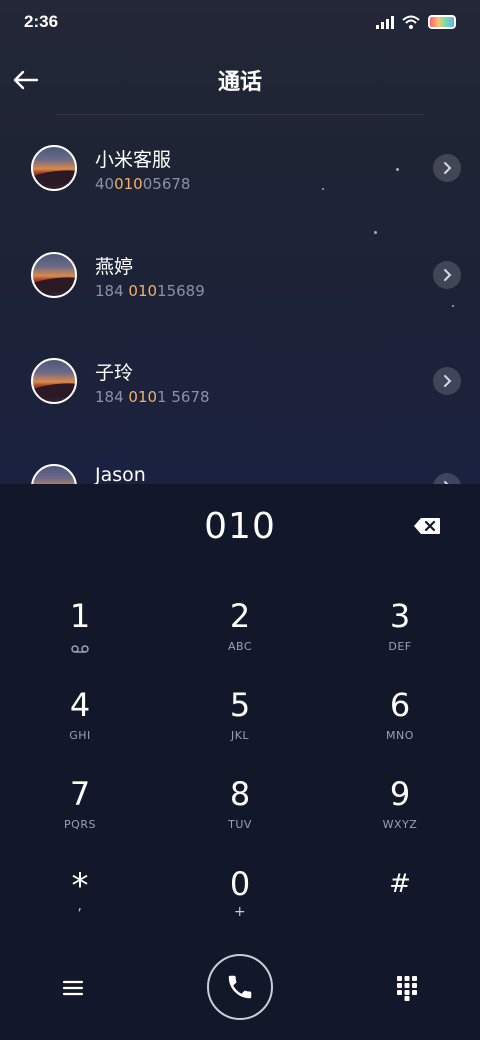  What do you see at coordinates (400, 705) in the screenshot?
I see `key-digit: 6` at bounding box center [400, 705].